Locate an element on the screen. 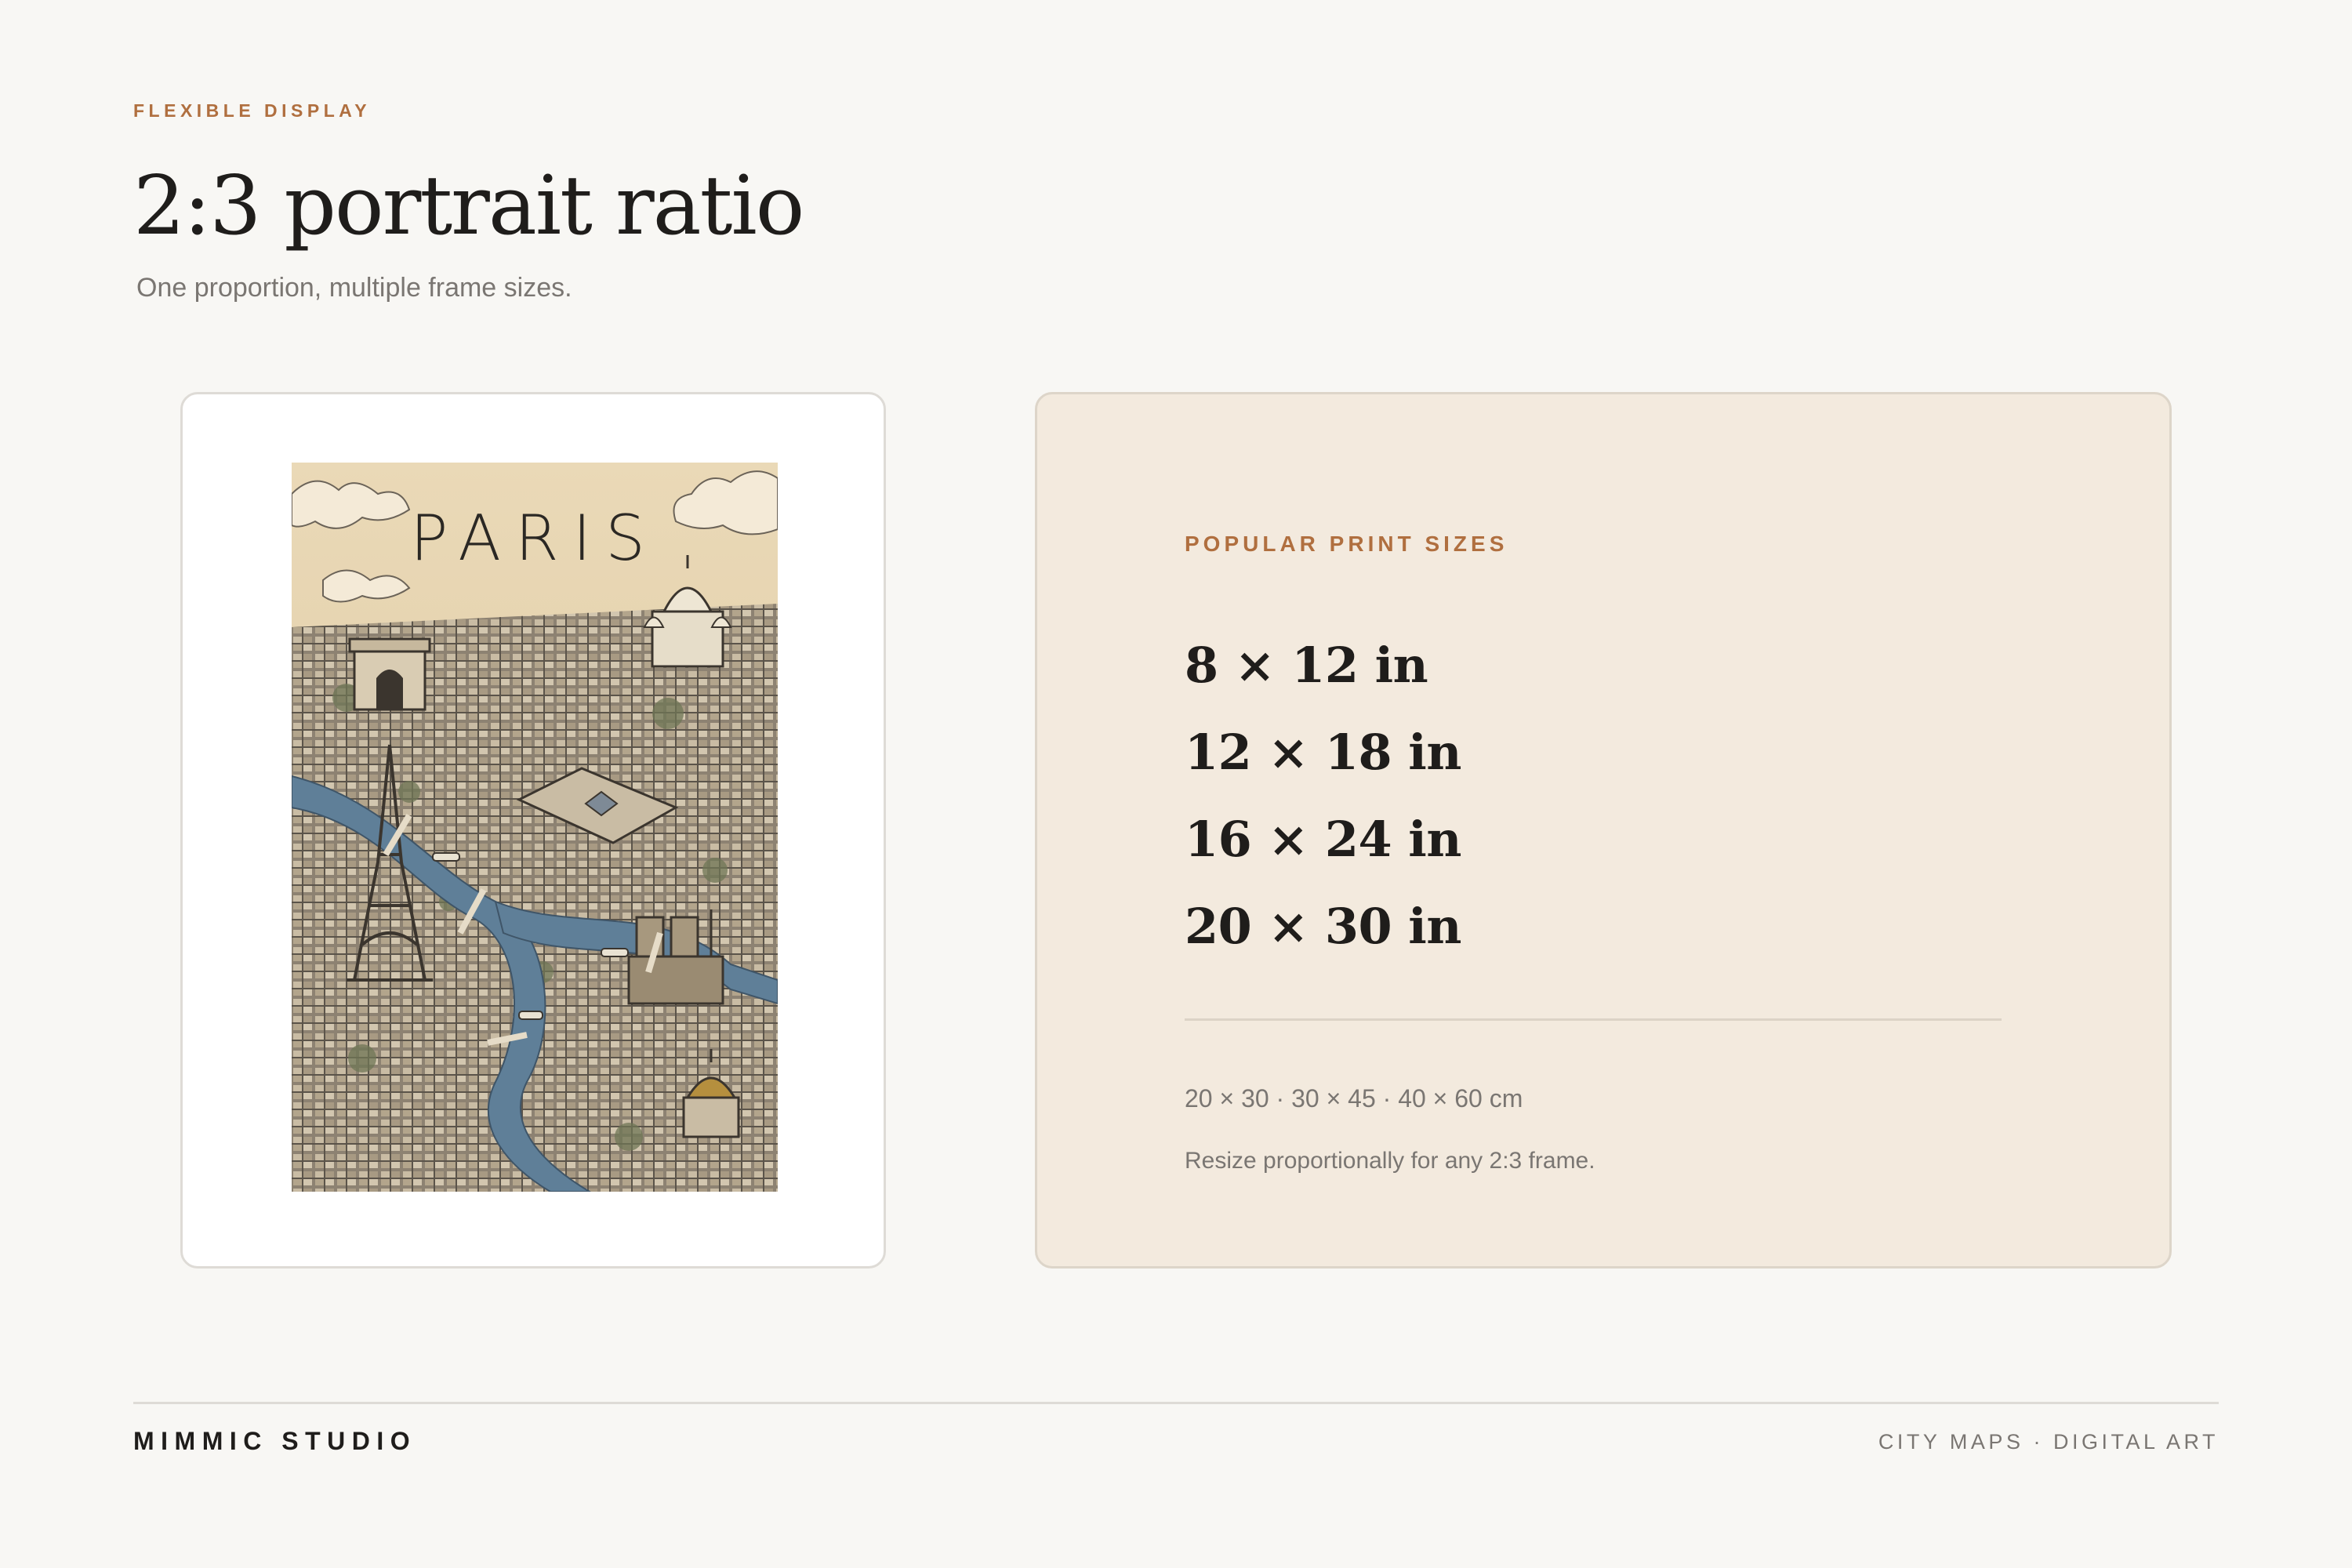 This screenshot has width=2352, height=1568. metric-sizes: 20 × 30 · 30 × 45 · 40 × 60 cm is located at coordinates (1354, 1098).